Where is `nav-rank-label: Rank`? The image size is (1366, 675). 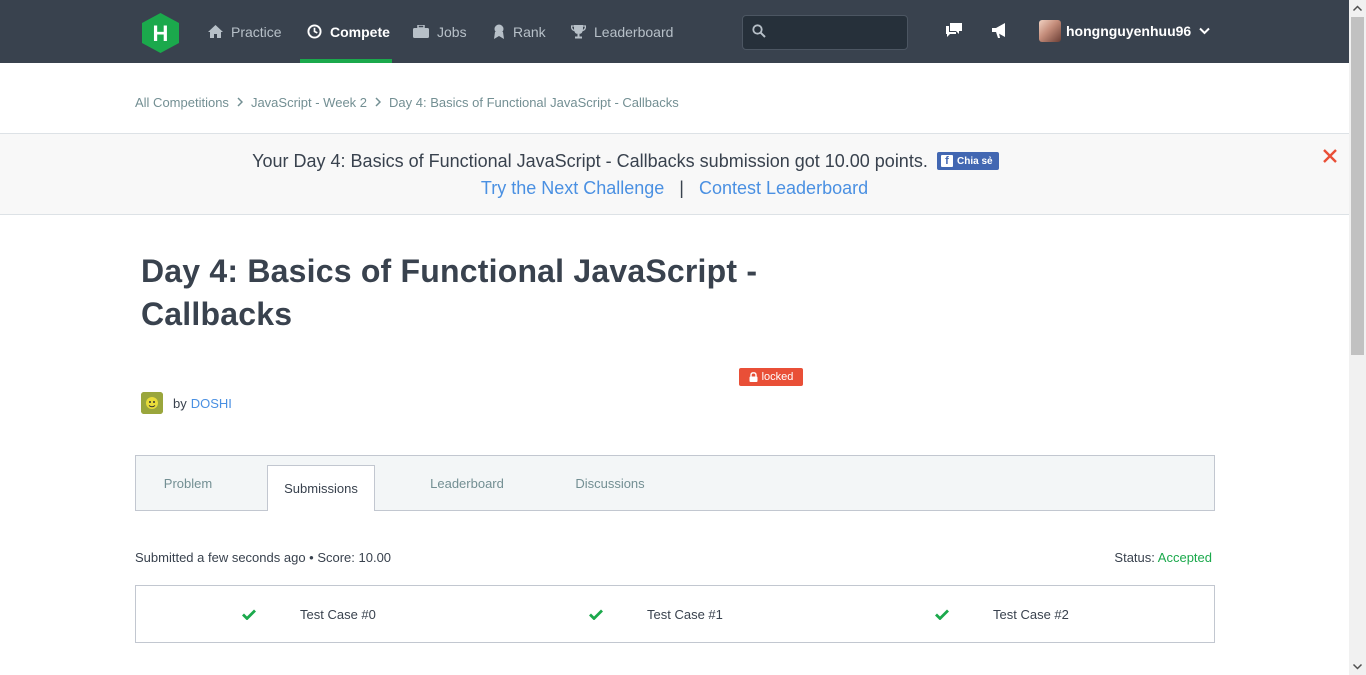
nav-rank-label: Rank is located at coordinates (529, 31).